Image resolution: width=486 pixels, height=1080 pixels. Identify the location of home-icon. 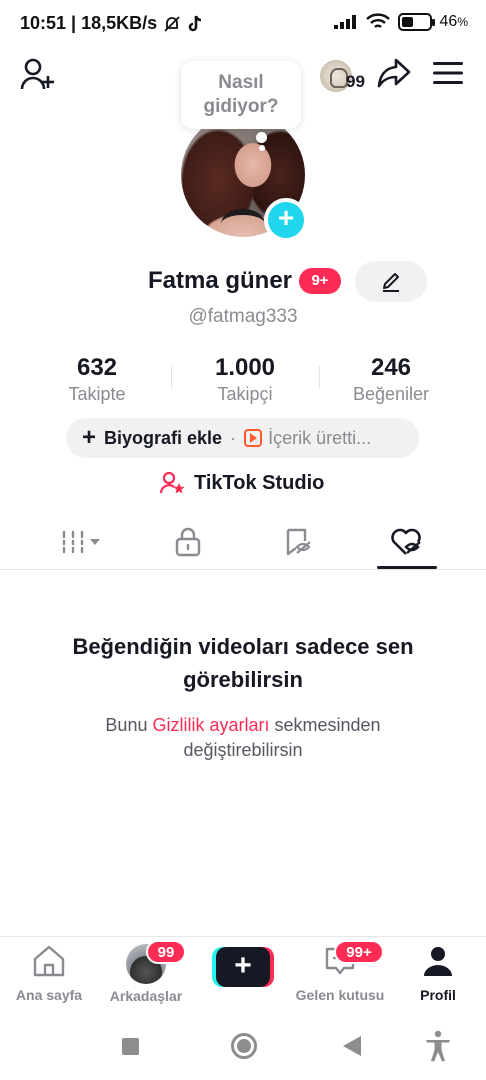
(49, 961).